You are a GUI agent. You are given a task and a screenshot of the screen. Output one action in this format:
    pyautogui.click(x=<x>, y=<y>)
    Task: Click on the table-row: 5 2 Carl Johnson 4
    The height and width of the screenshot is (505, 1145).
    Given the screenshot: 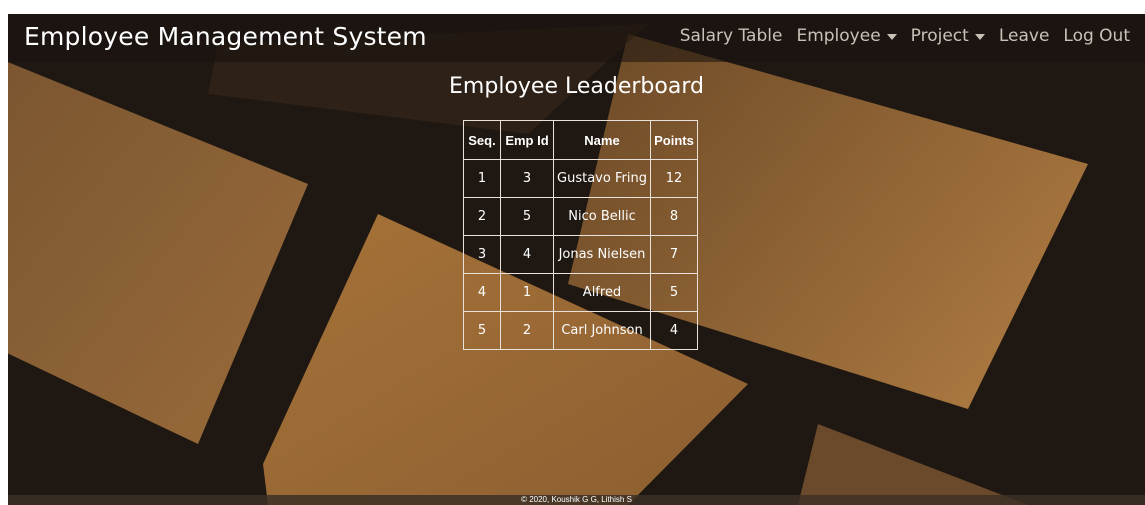 What is the action you would take?
    pyautogui.click(x=580, y=330)
    